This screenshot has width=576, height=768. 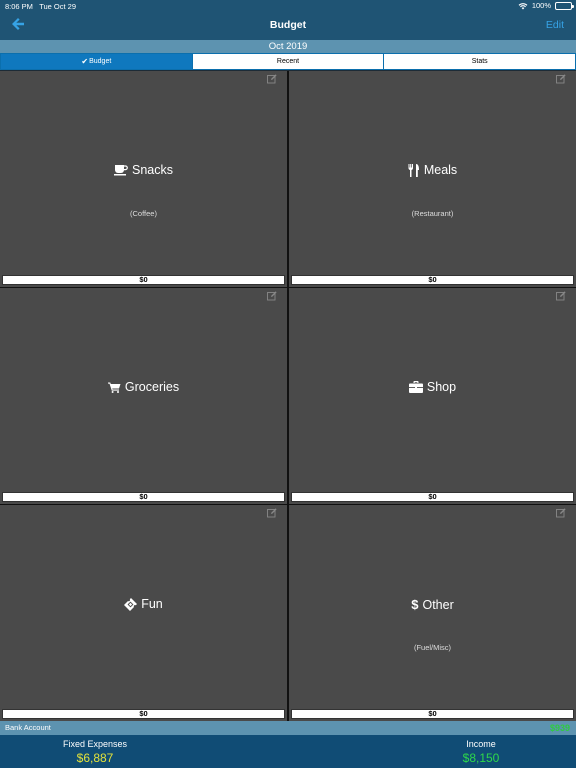 I want to click on battery-percent: 100%, so click(x=541, y=5).